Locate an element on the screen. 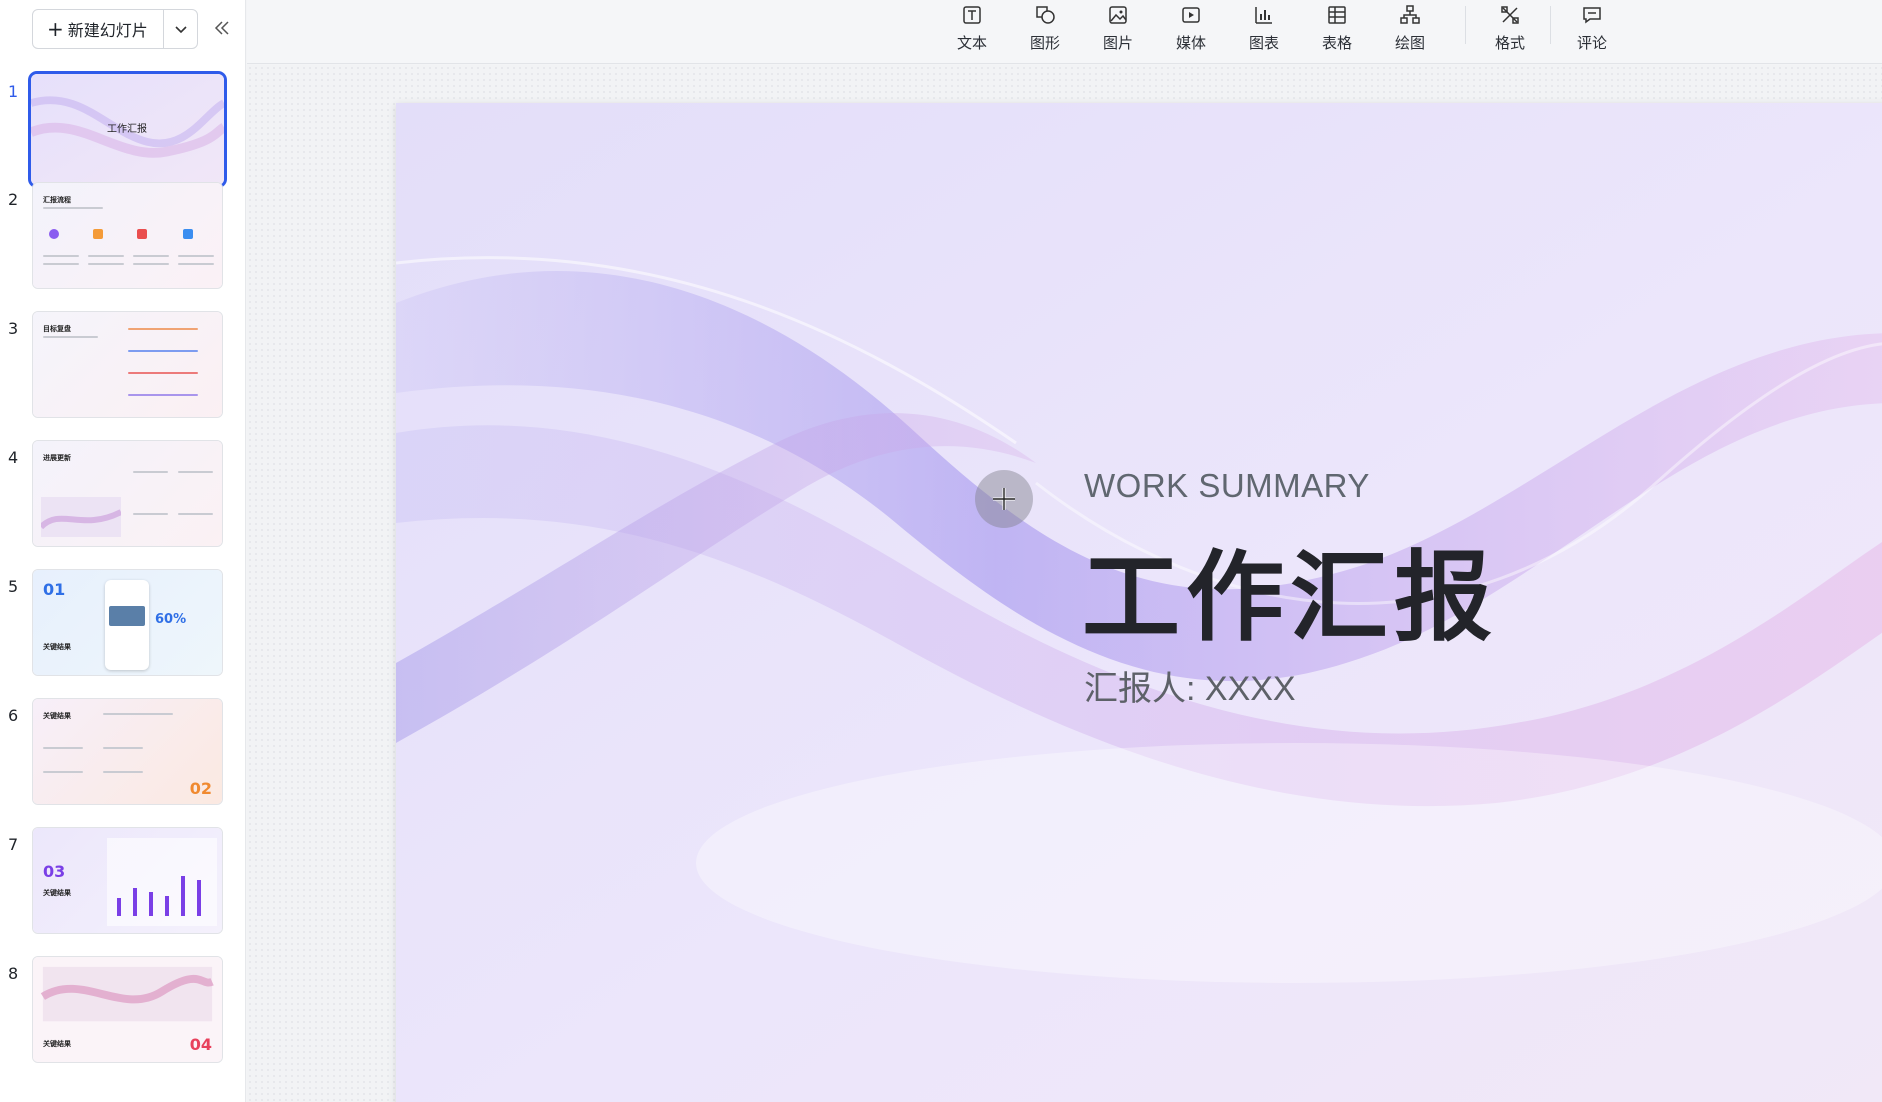  slide-number: 2 is located at coordinates (13, 199).